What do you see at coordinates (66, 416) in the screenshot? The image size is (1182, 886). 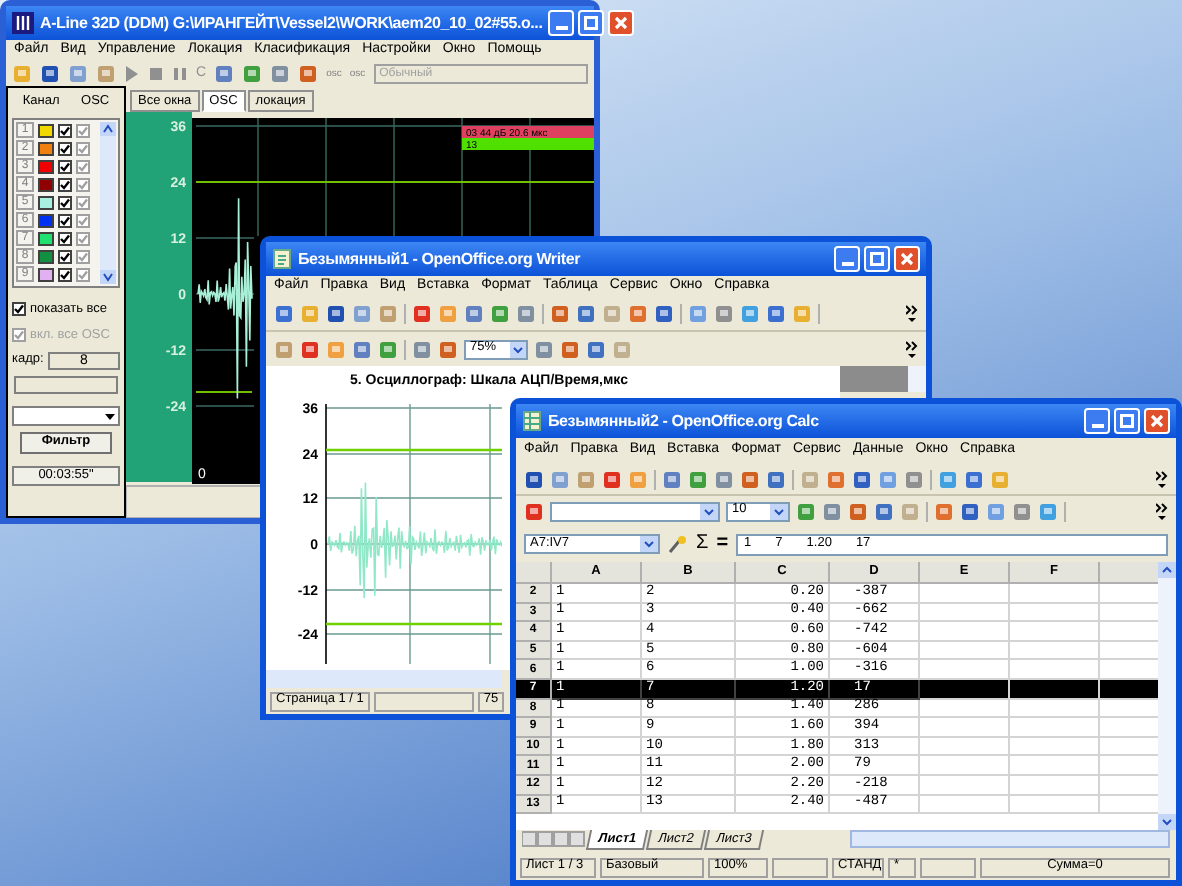 I see `dropdown` at bounding box center [66, 416].